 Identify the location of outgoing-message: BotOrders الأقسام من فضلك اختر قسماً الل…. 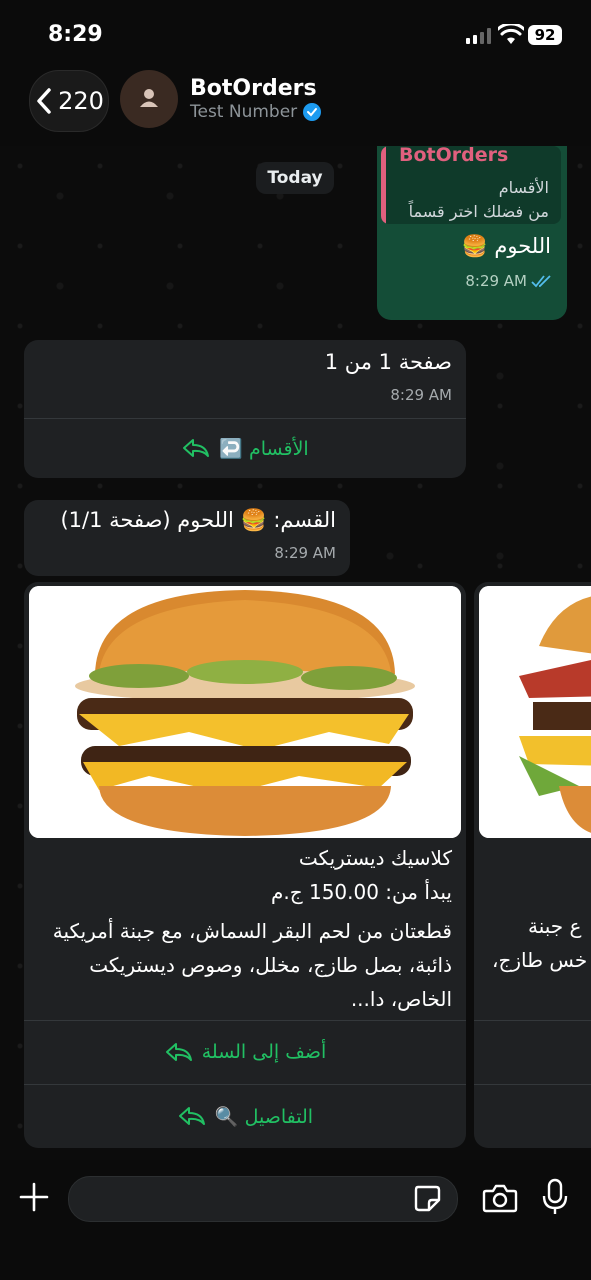
(472, 233).